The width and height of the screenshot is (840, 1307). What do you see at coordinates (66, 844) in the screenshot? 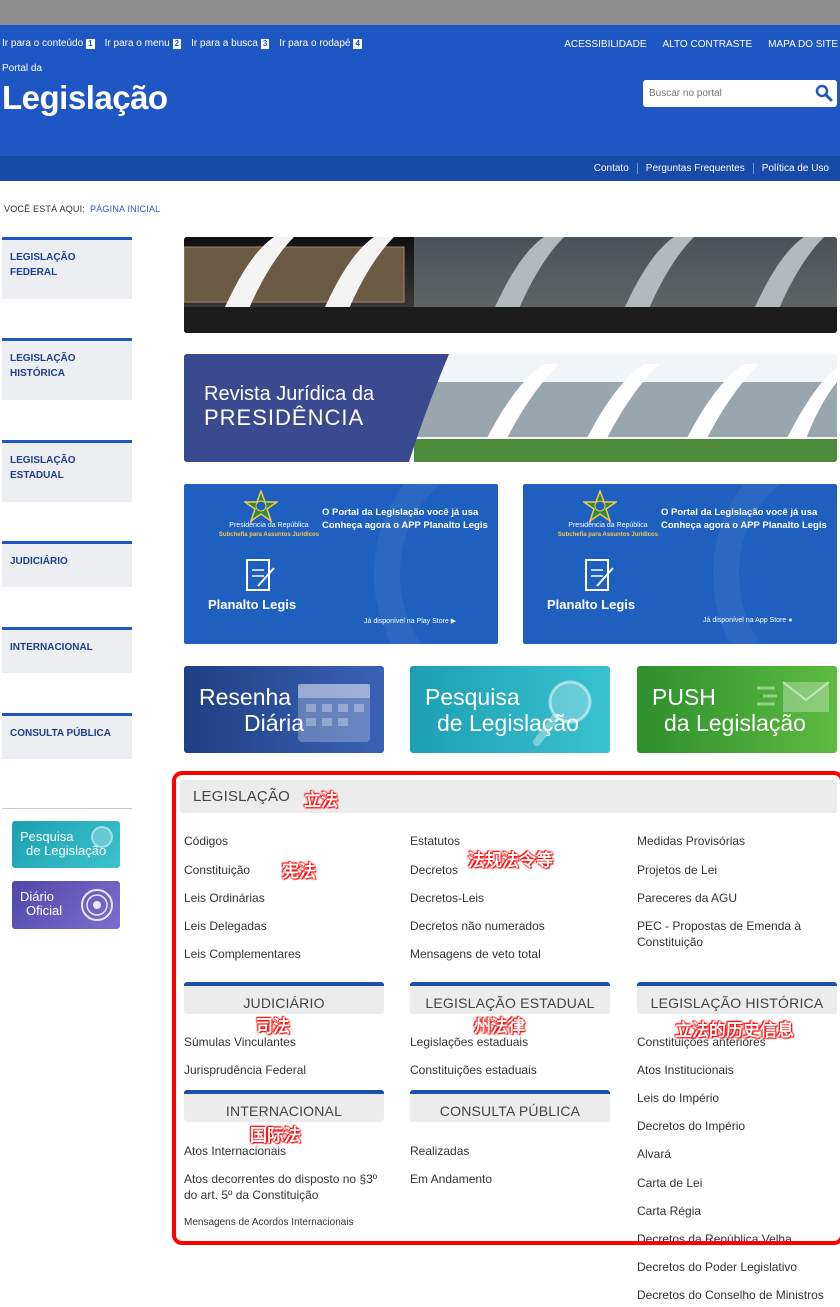
I see `pesquisa-legislacao-button: Pesquisa de Legislação` at bounding box center [66, 844].